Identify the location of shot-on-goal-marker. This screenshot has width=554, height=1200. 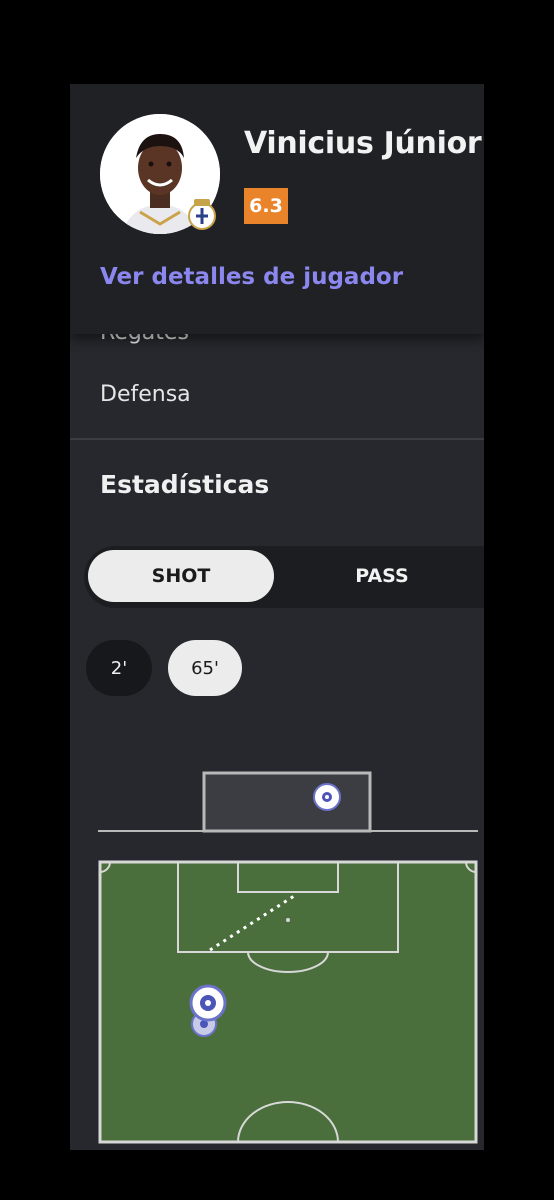
(327, 797).